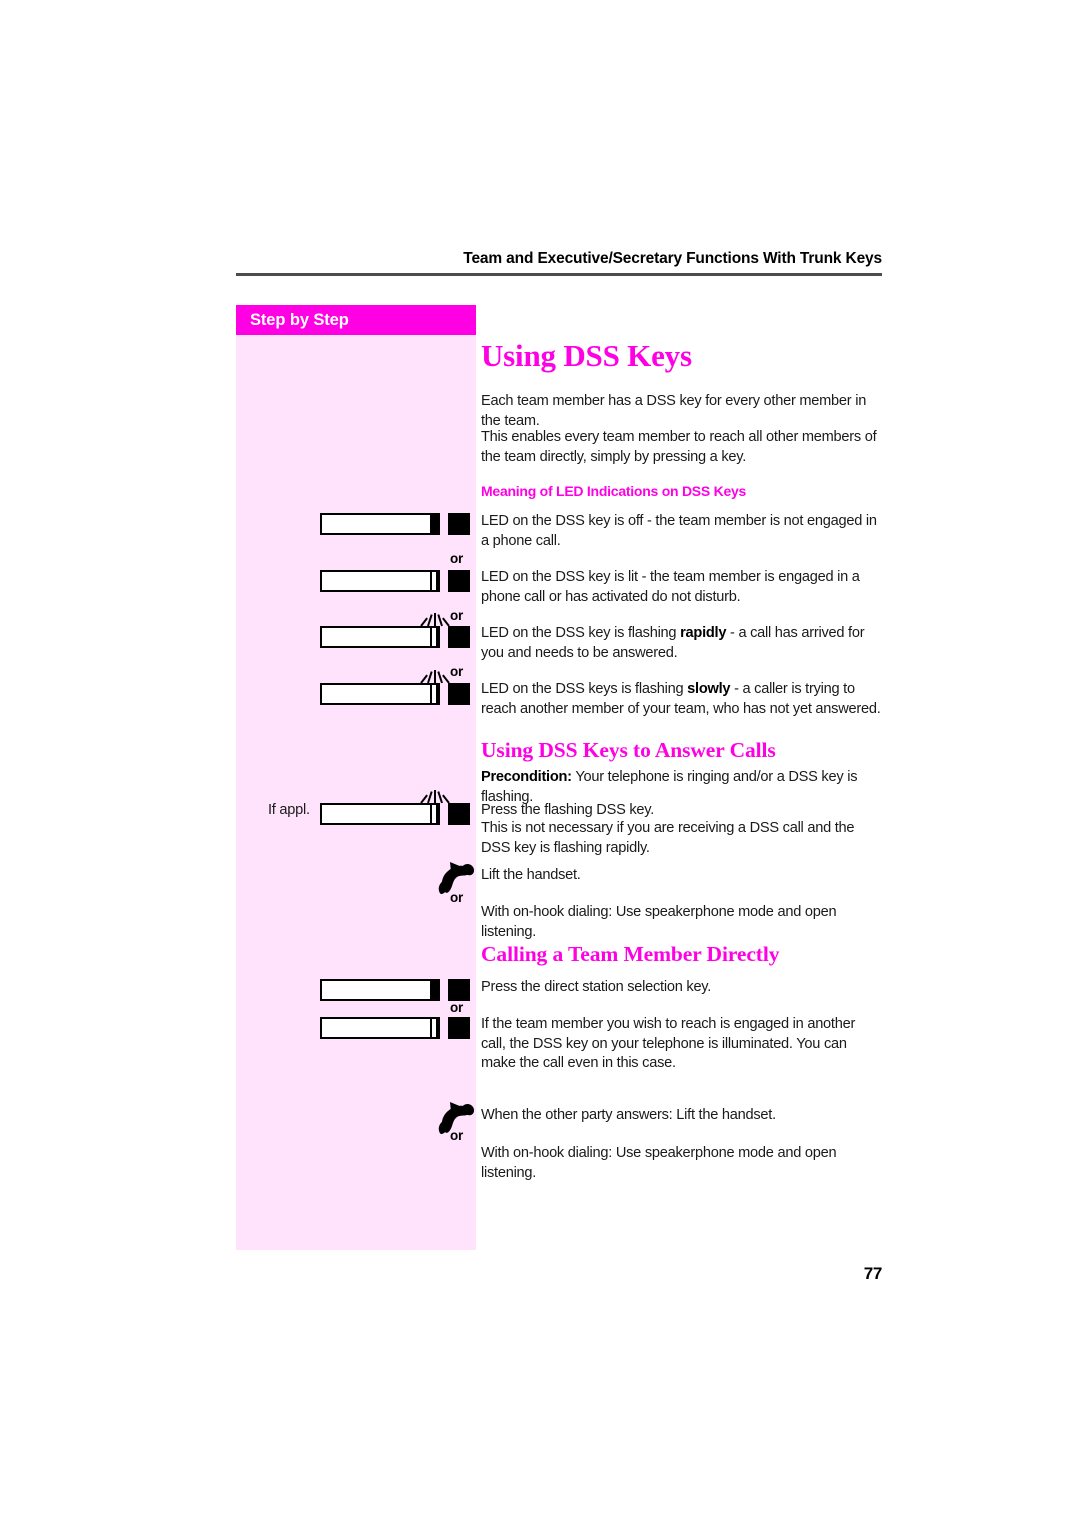 The width and height of the screenshot is (1080, 1528). I want to click on led-row-4-text-before: LED on the DSS keys is flashing, so click(584, 689).